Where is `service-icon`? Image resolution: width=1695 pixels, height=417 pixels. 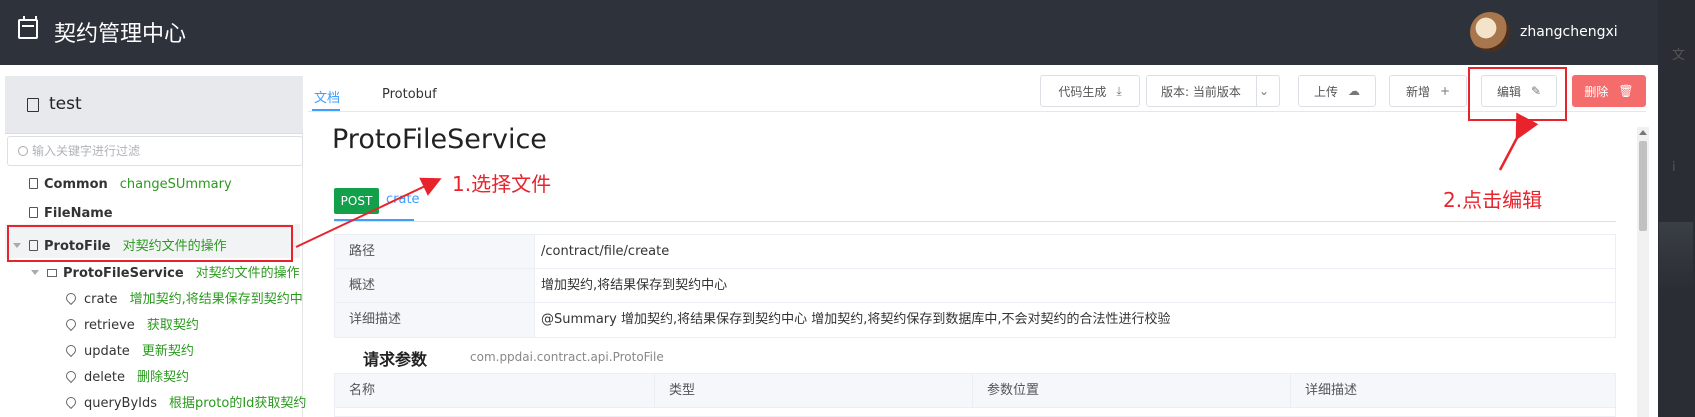 service-icon is located at coordinates (52, 273).